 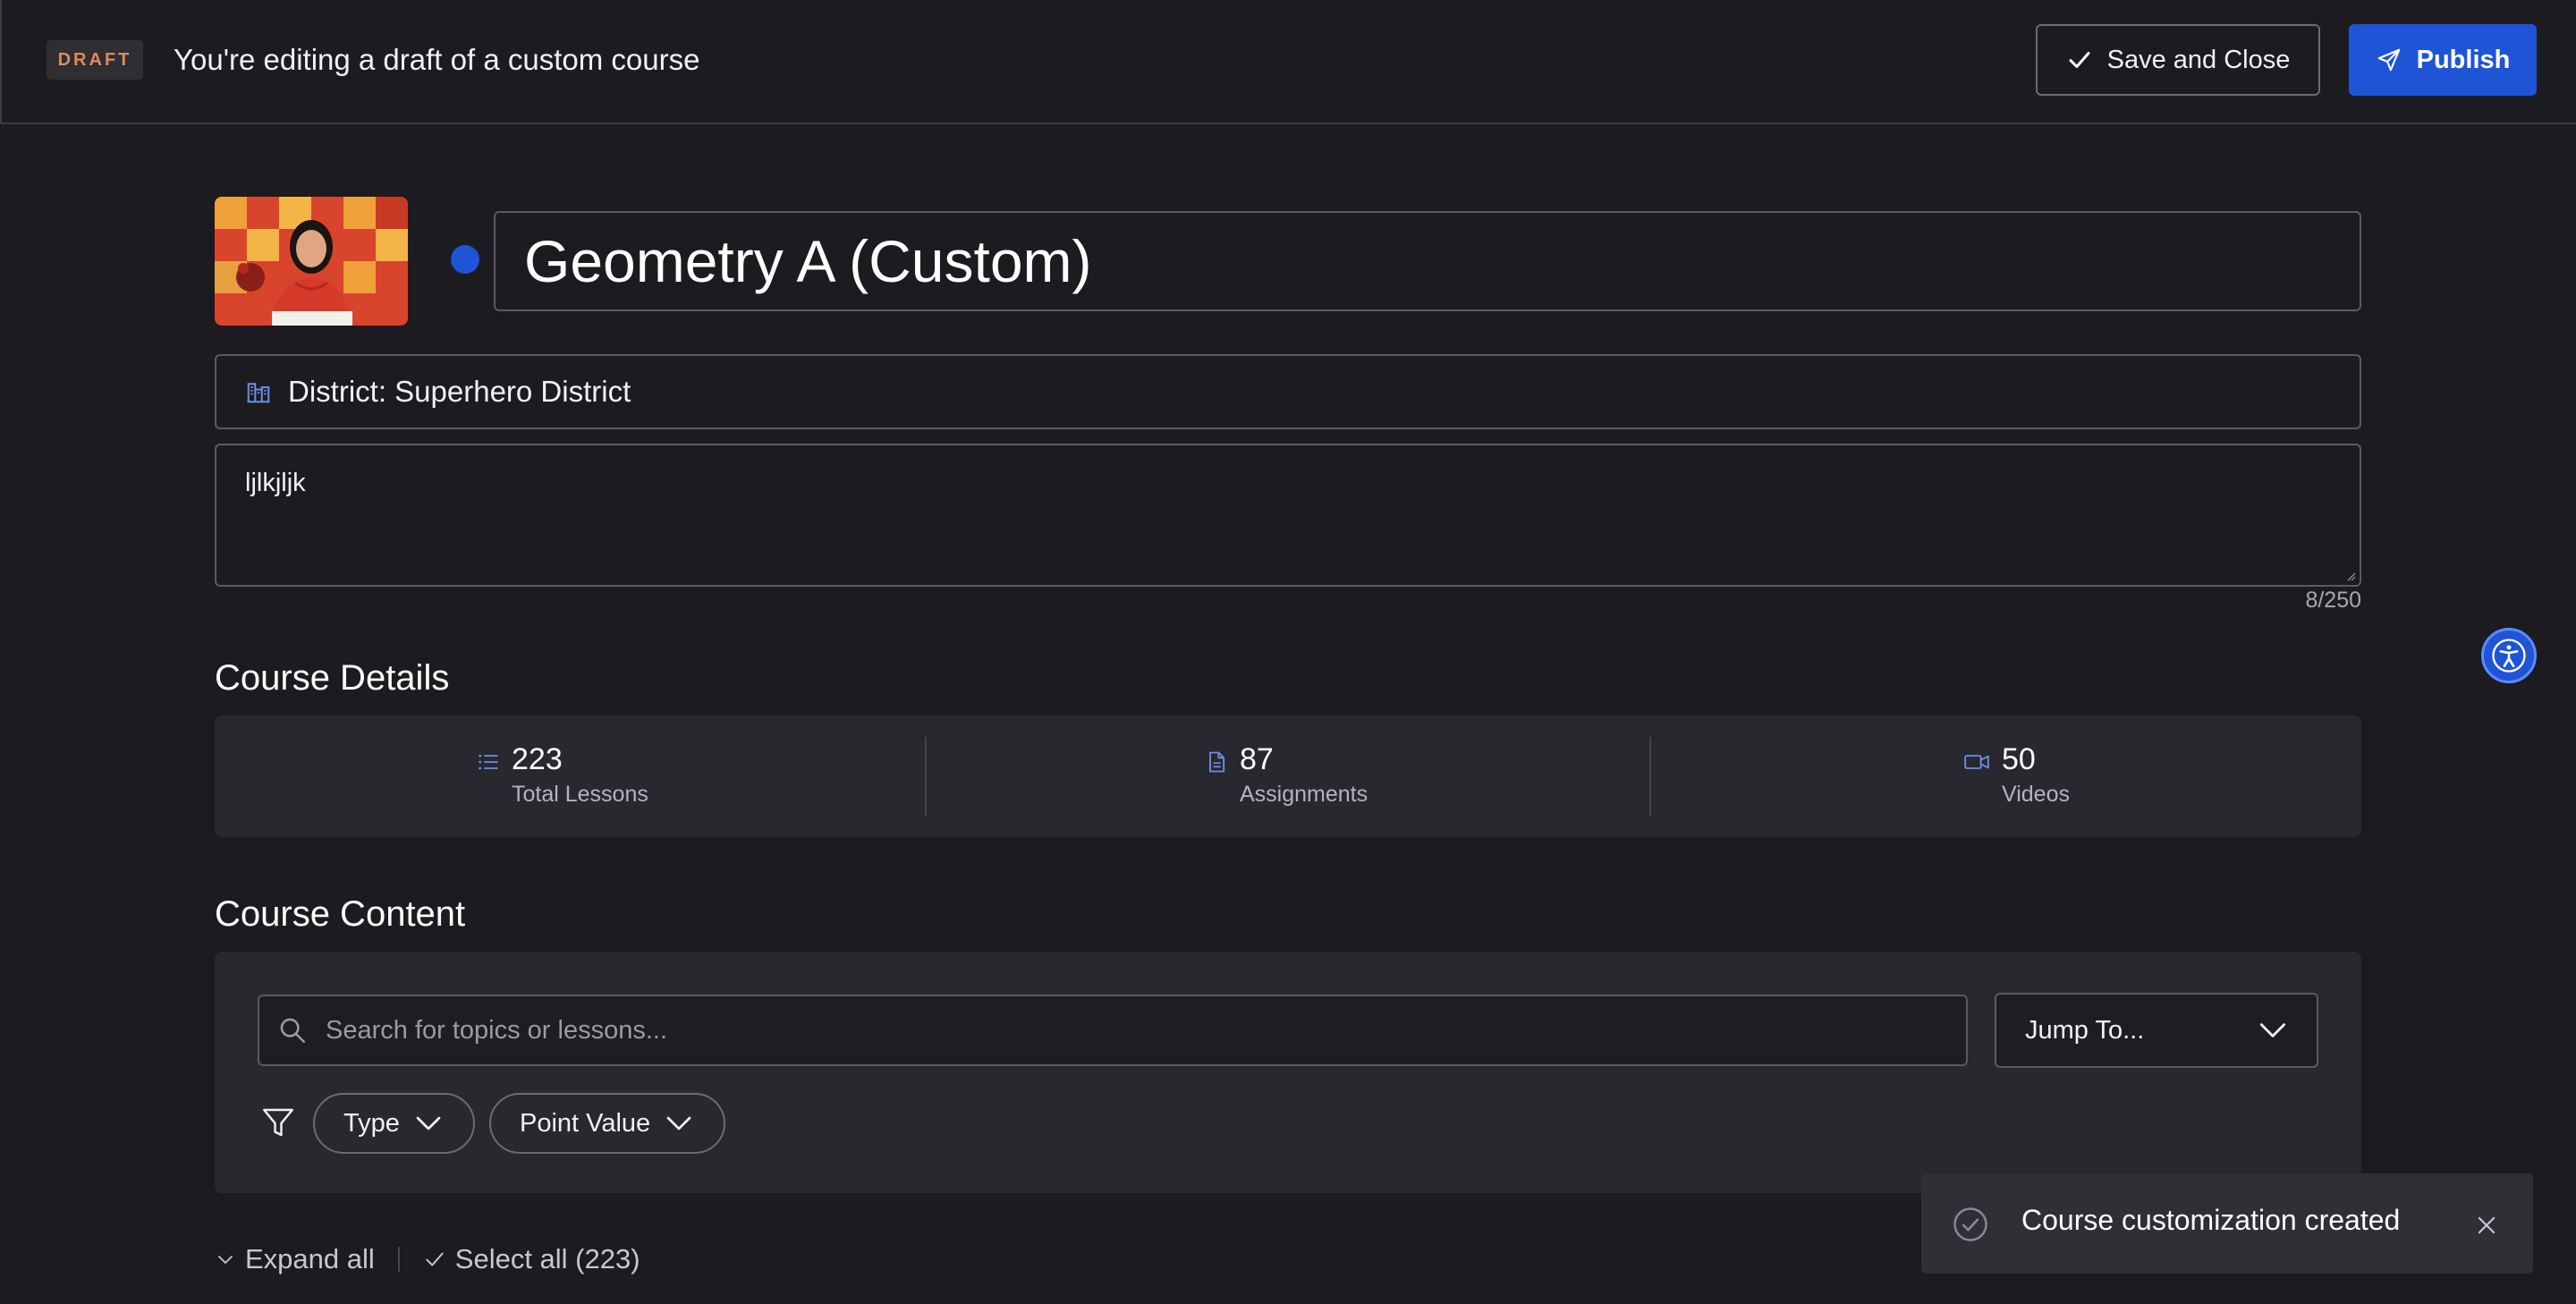 I want to click on accessibility-icon, so click(x=2509, y=656).